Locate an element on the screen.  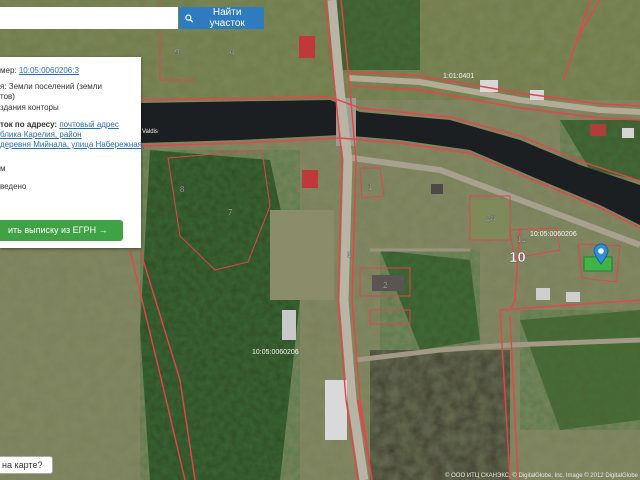
plowed-field is located at coordinates (440, 415).